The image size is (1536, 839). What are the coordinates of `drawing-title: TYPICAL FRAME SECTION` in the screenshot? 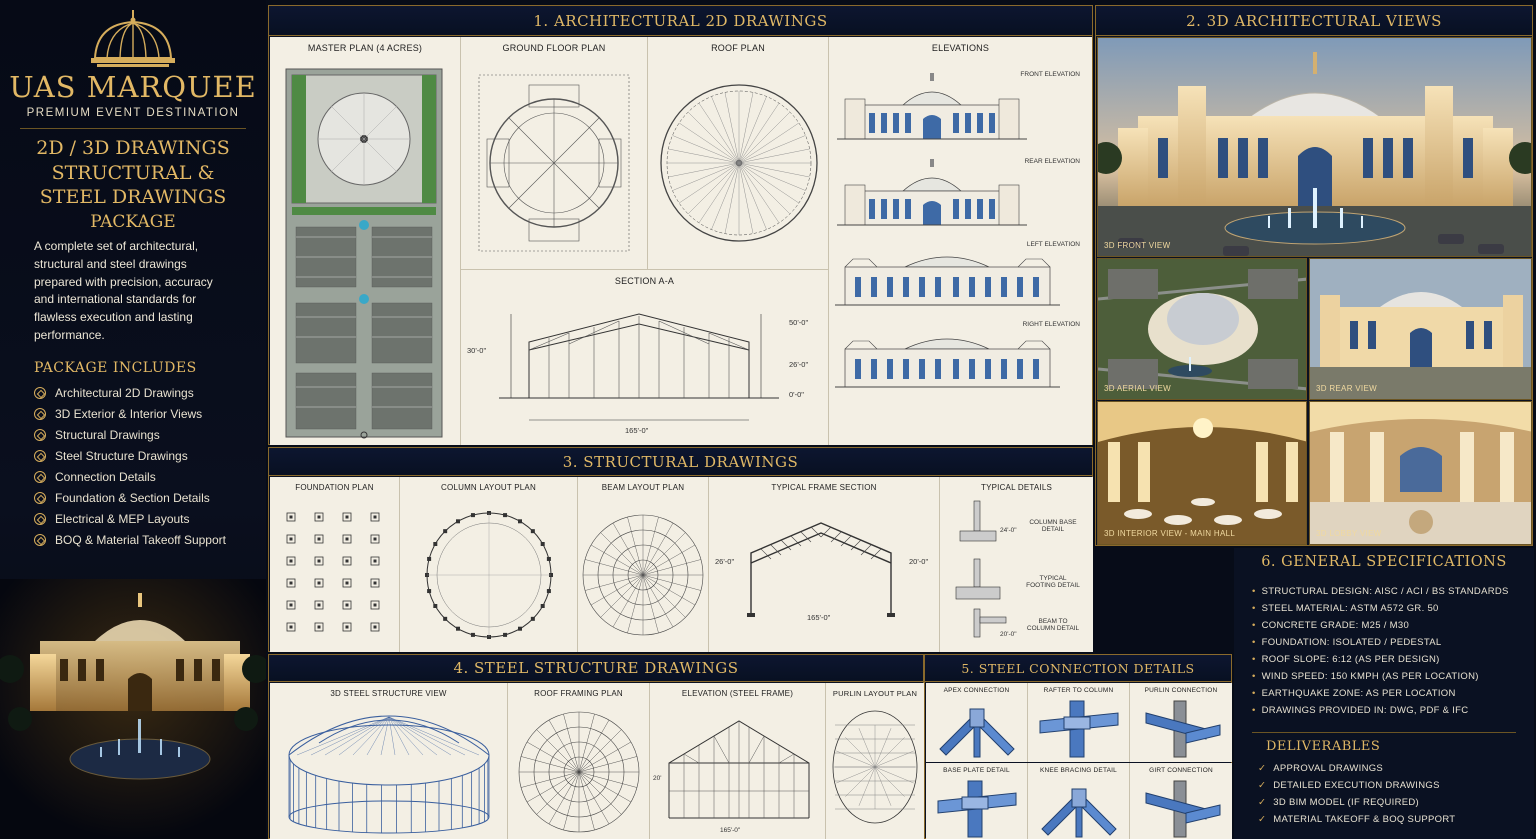 It's located at (824, 487).